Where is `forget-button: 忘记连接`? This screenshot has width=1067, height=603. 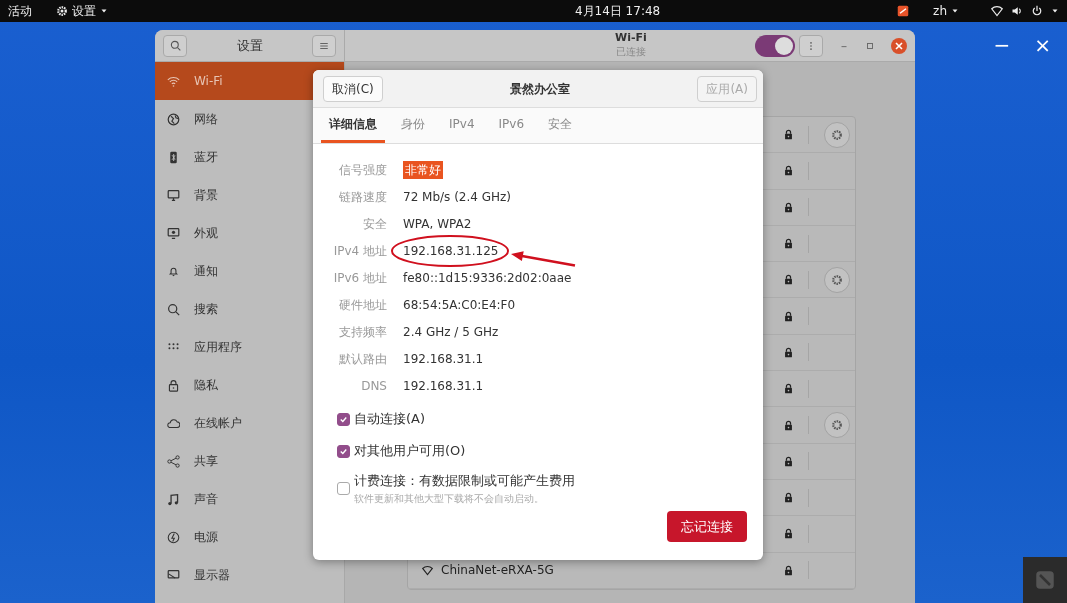
forget-button: 忘记连接 is located at coordinates (707, 526).